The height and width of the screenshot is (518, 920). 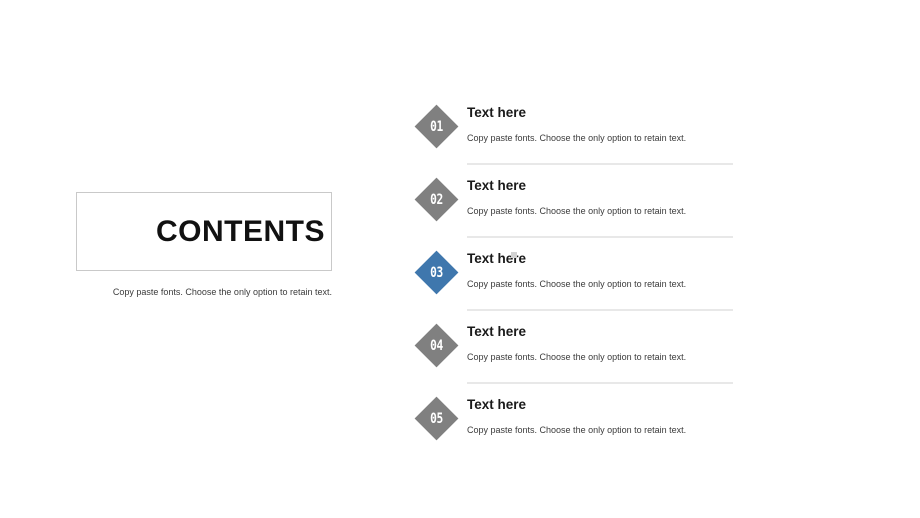 What do you see at coordinates (436, 418) in the screenshot?
I see `item-number: 05` at bounding box center [436, 418].